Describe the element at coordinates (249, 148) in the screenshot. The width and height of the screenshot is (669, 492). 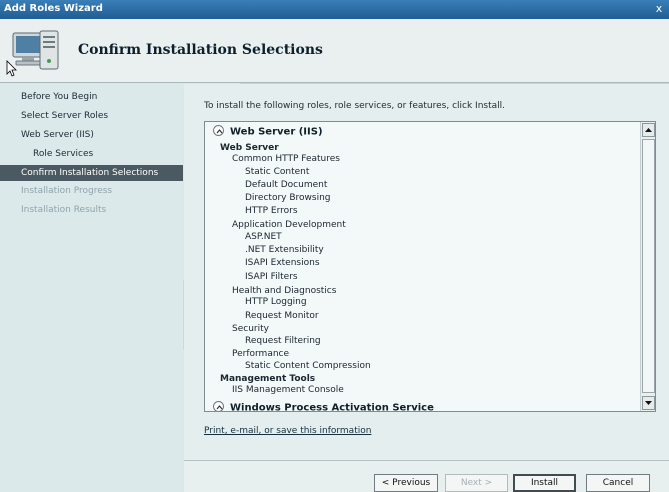
I see `tree-item: Web Server` at that location.